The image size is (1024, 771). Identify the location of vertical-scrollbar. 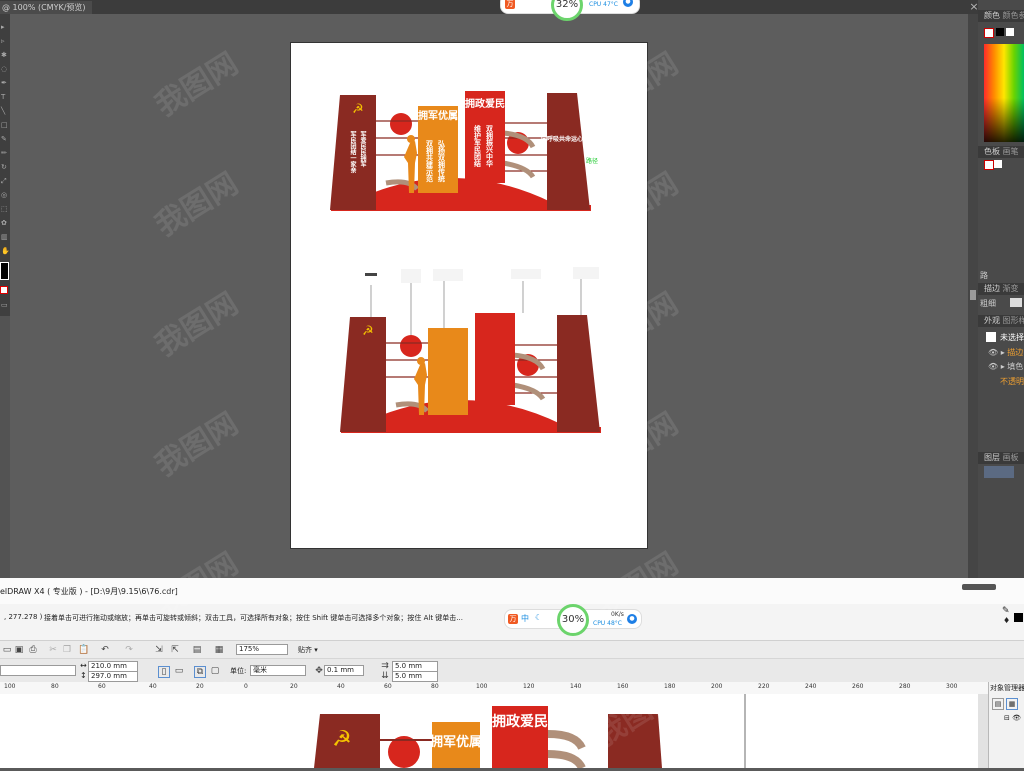
(983, 731).